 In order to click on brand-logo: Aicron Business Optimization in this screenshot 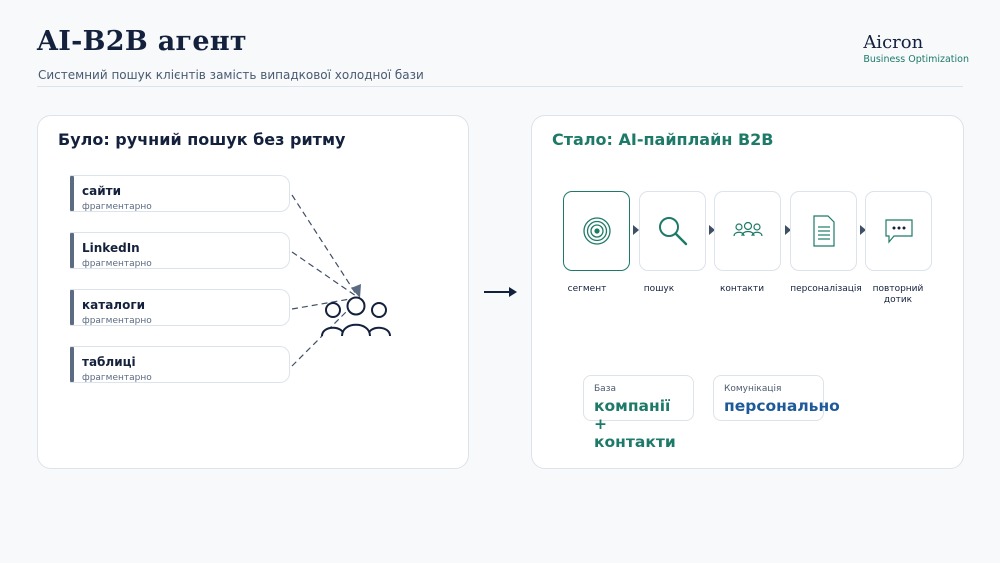, I will do `click(916, 48)`.